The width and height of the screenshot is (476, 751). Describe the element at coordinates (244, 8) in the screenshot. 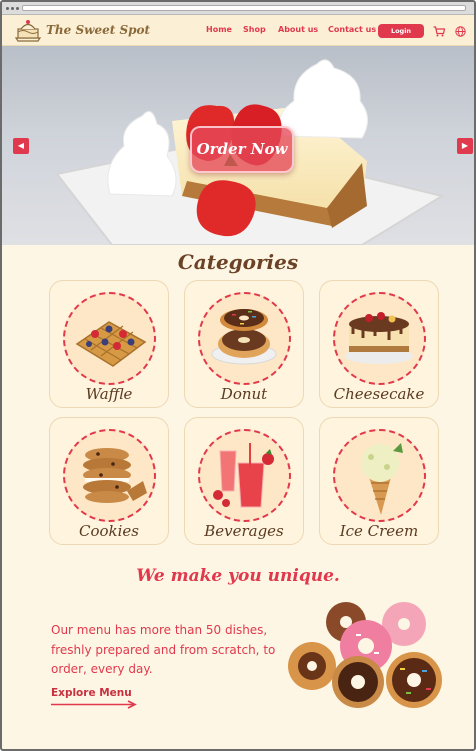

I see `address-bar` at that location.